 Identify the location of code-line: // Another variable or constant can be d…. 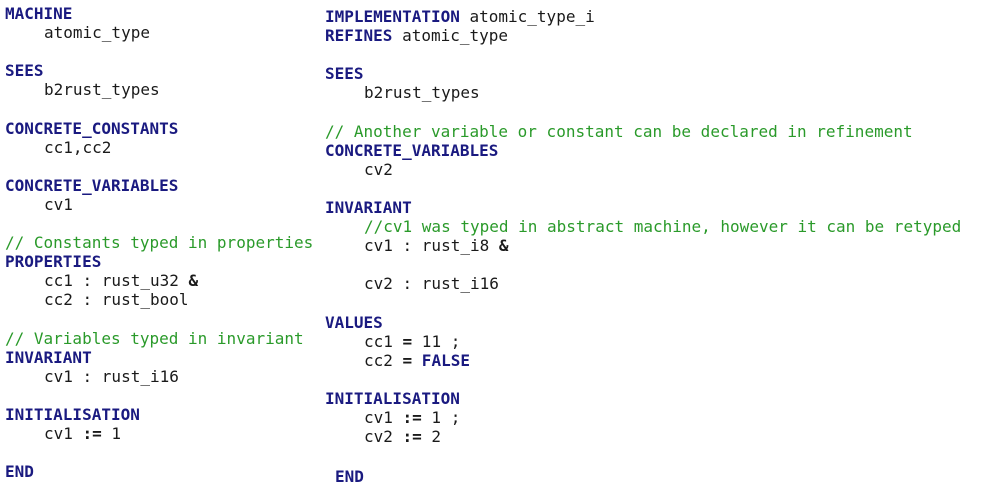
(643, 131).